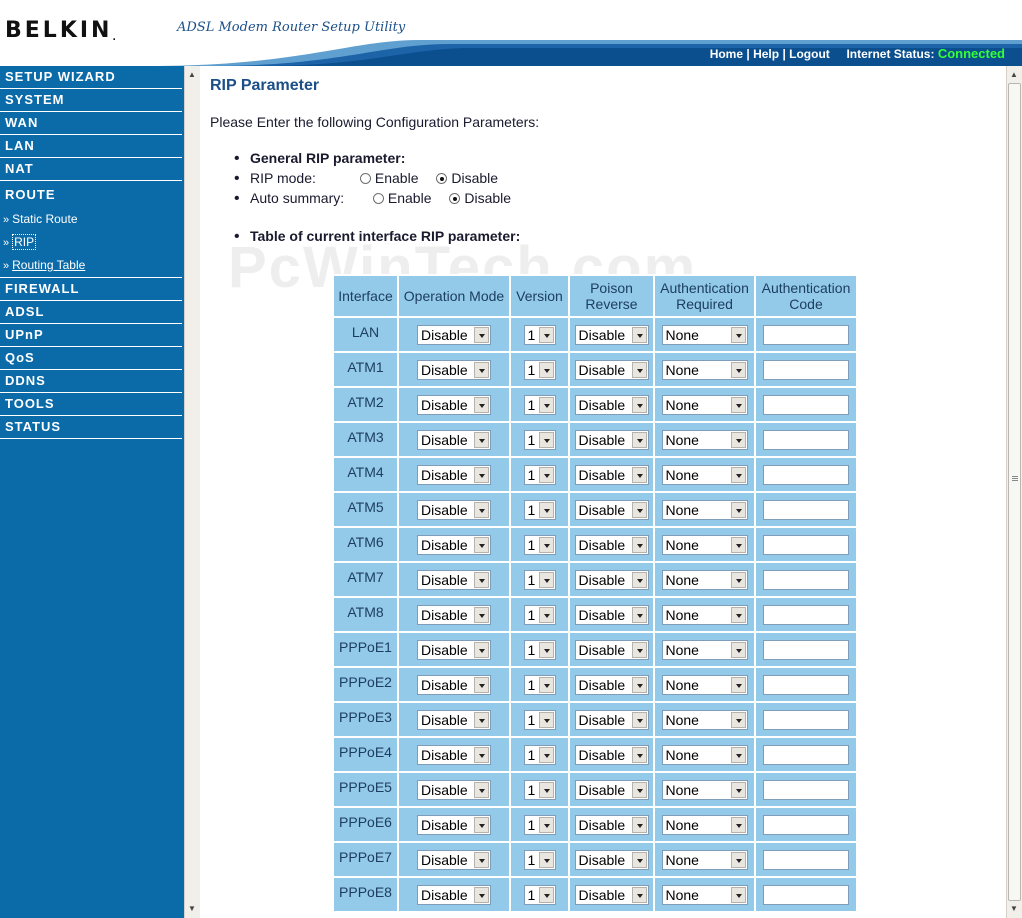 This screenshot has height=918, width=1022. Describe the element at coordinates (401, 198) in the screenshot. I see `auto-summary-enable-radio: Enable` at that location.